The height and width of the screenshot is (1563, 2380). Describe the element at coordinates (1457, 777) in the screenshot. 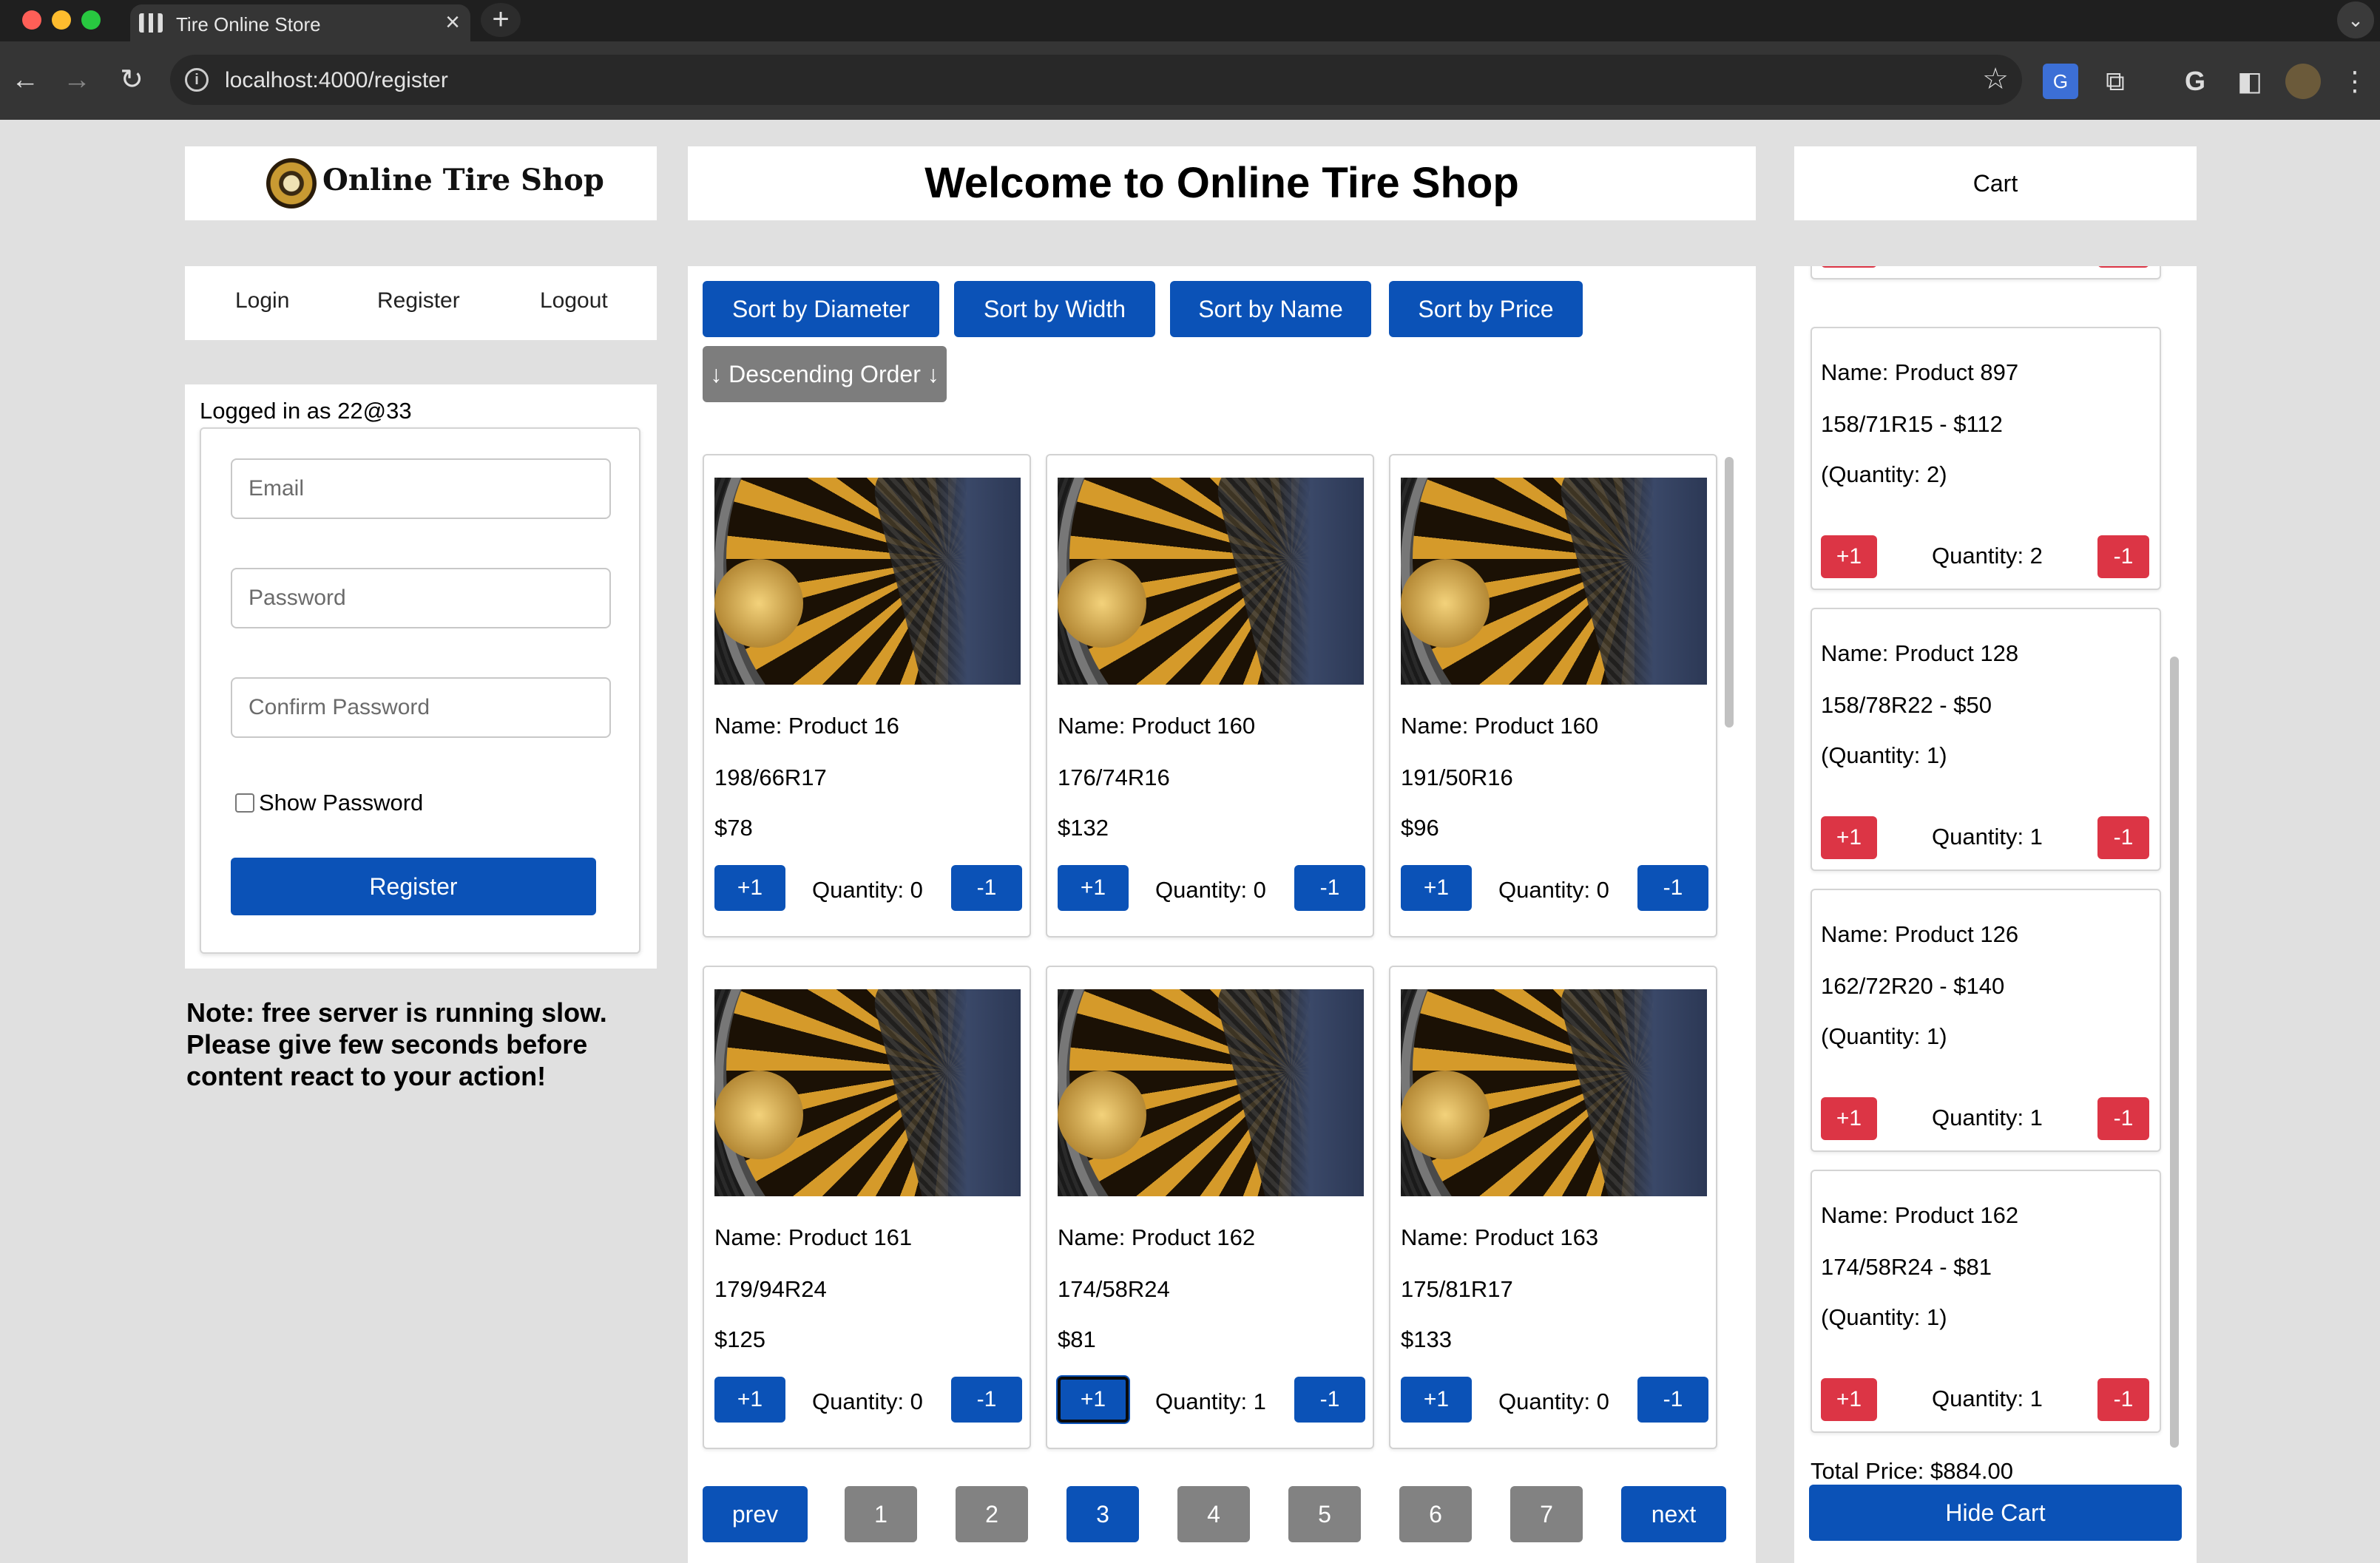

I see `product-size: 191/50R16` at that location.